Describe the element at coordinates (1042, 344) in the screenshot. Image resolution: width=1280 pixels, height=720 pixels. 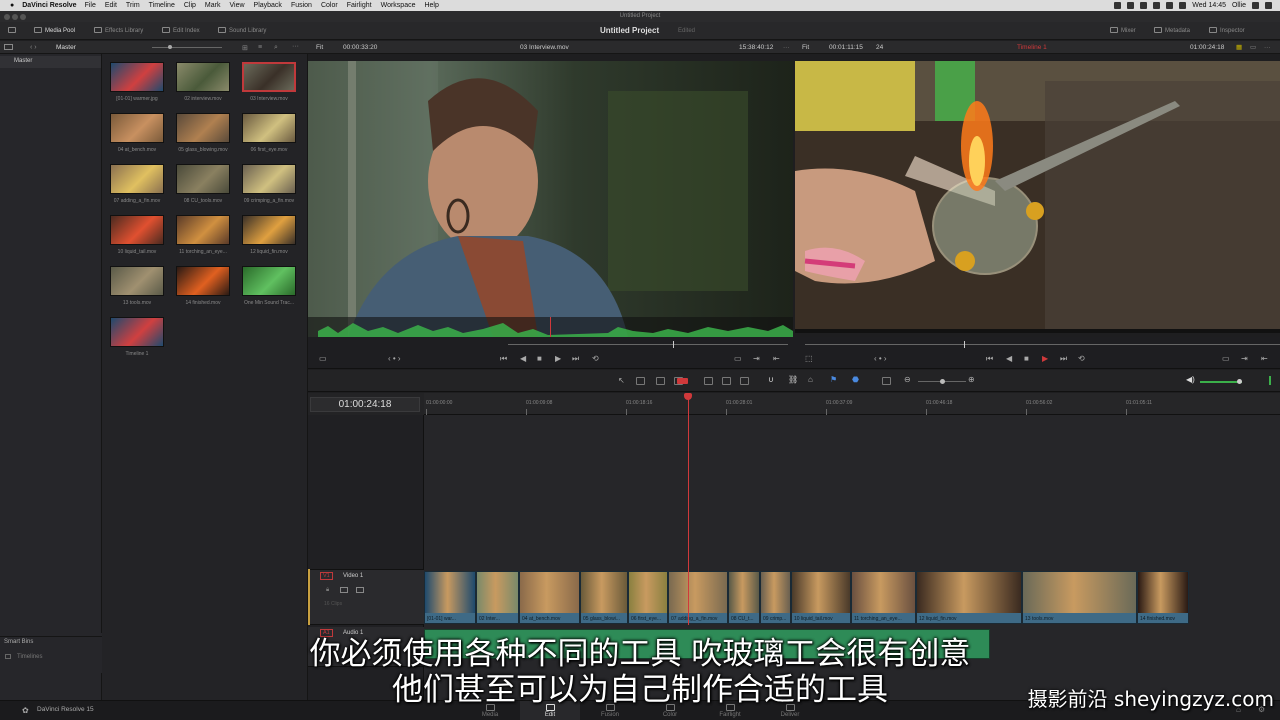
I see `program-scrub-bar` at that location.